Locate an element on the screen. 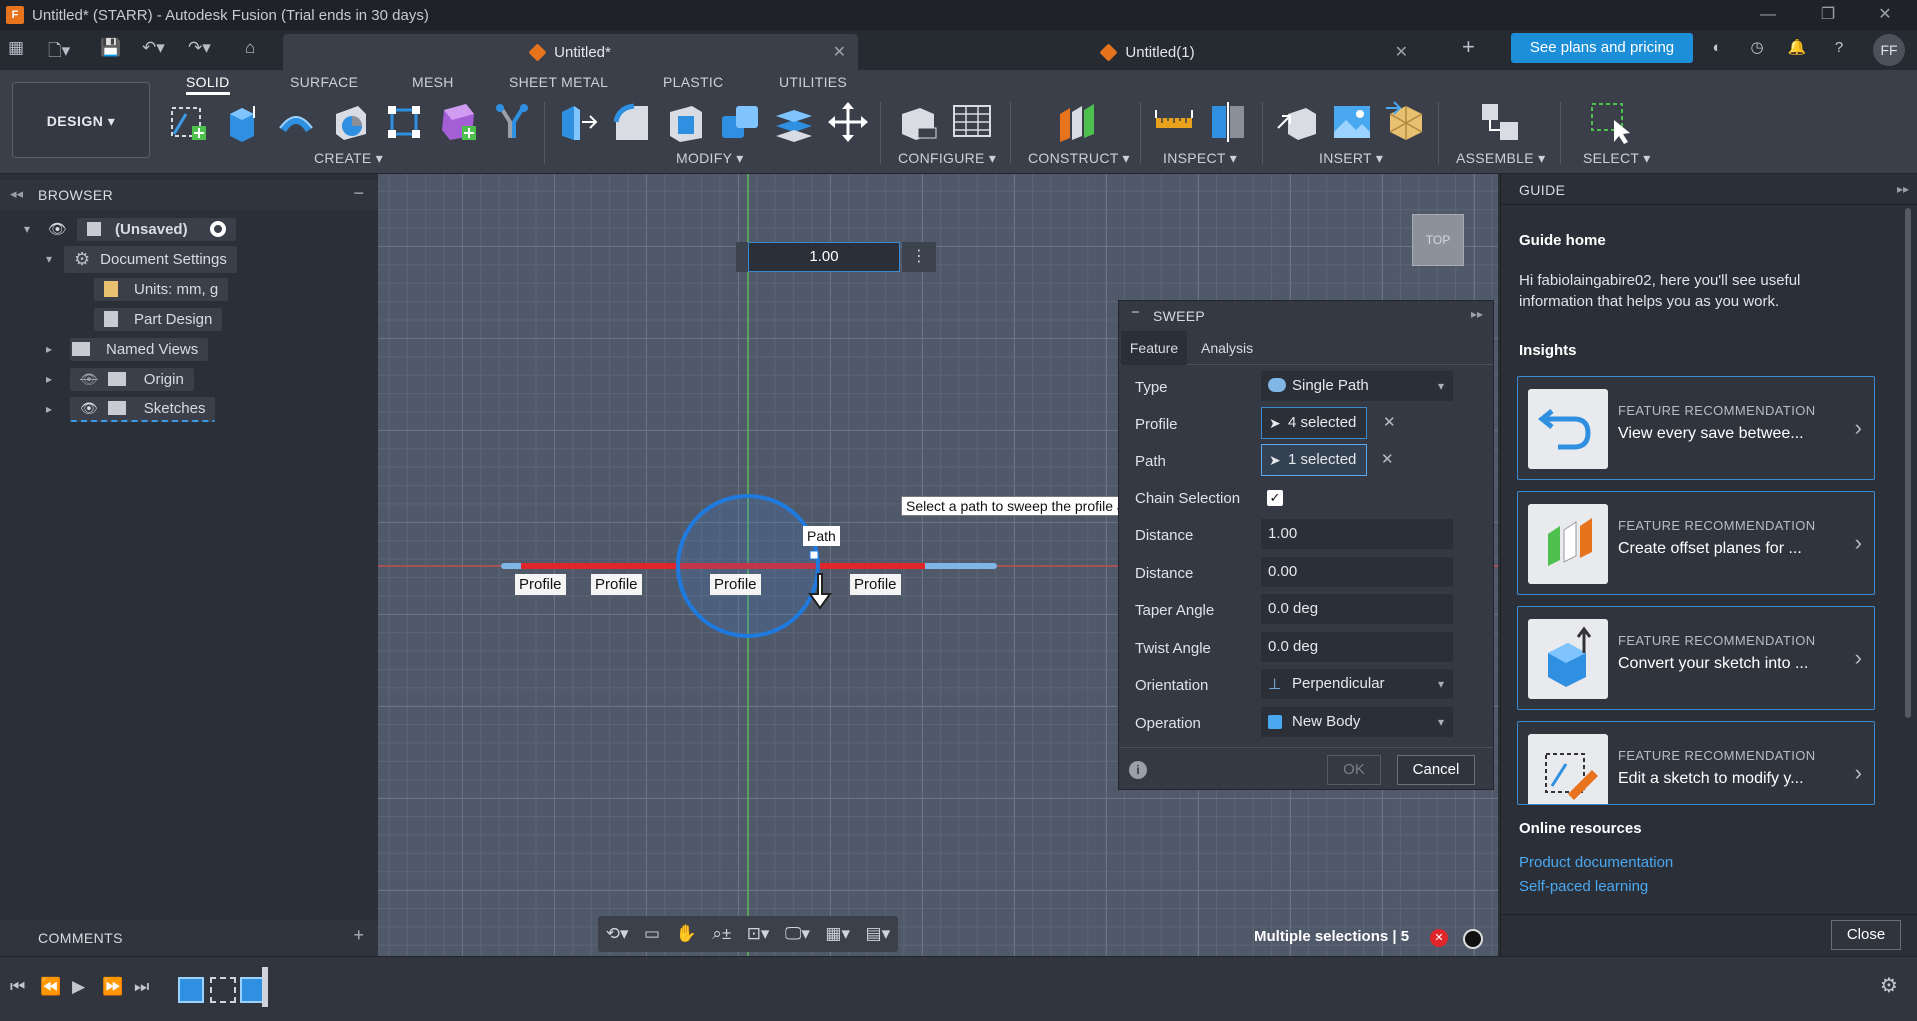 Image resolution: width=1917 pixels, height=1021 pixels. shell-icon is located at coordinates (686, 122).